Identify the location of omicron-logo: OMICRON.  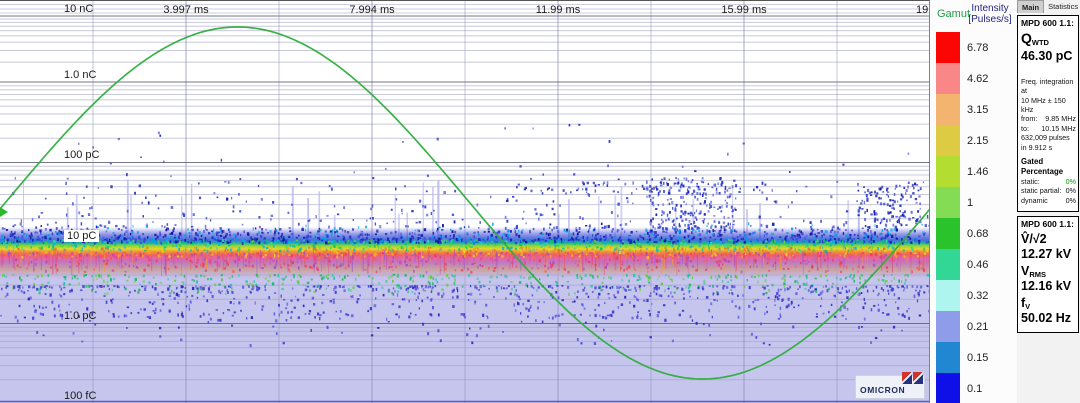
(890, 385).